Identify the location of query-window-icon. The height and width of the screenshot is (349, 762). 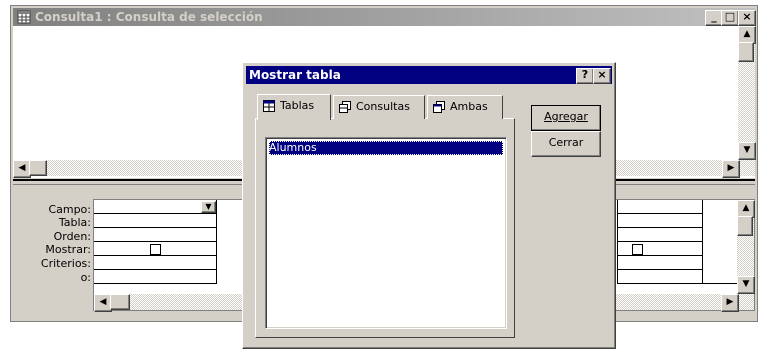
(24, 17).